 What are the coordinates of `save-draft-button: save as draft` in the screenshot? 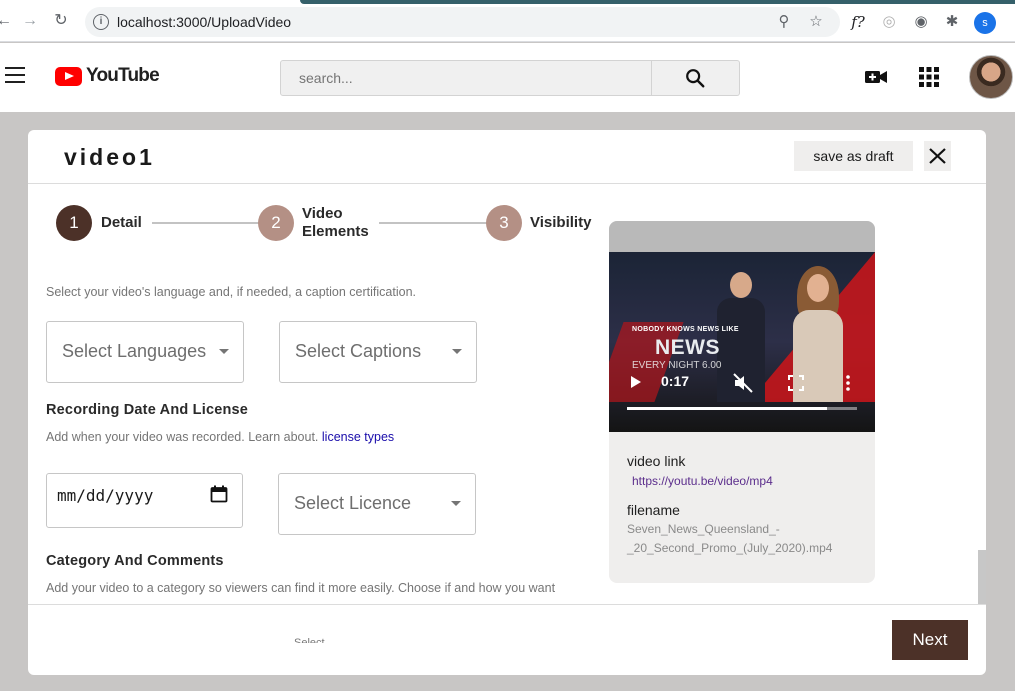 It's located at (853, 156).